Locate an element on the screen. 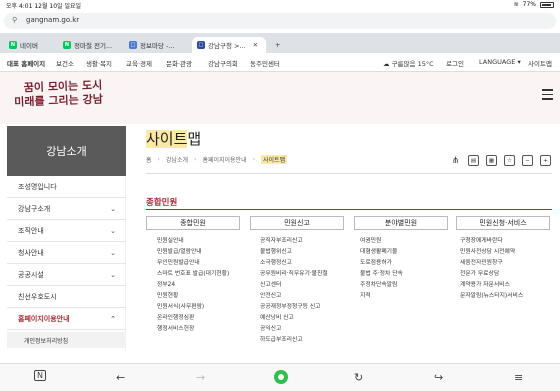 The image size is (560, 391). section-title: 종합민원 is located at coordinates (162, 203).